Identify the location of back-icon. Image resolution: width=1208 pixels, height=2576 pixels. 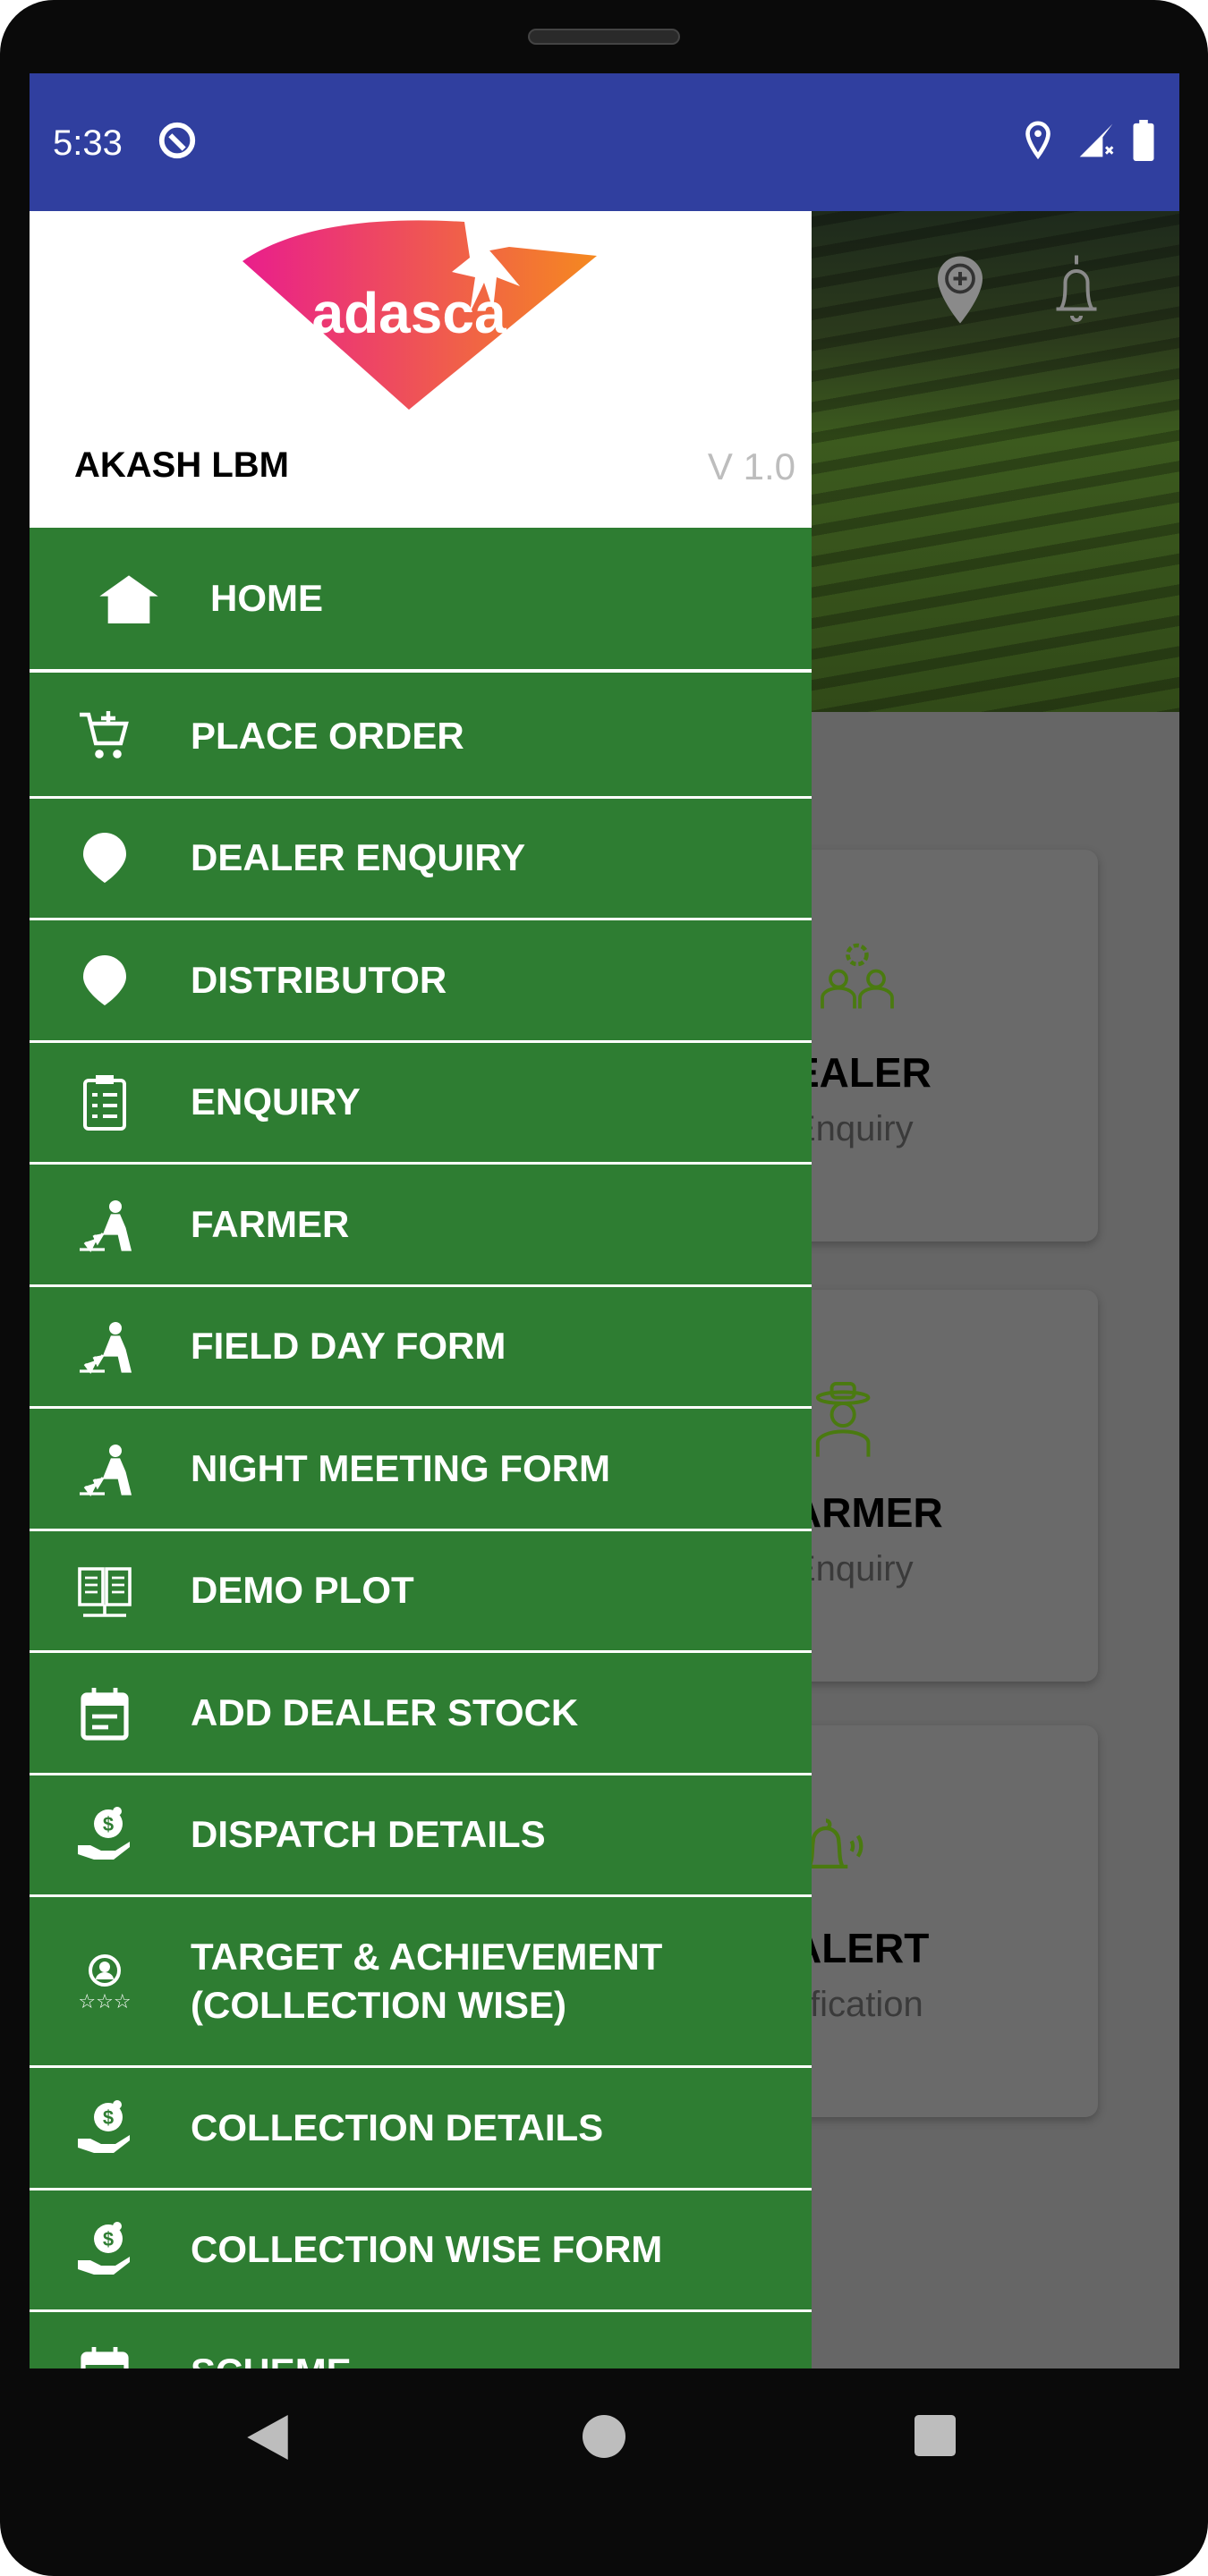
(267, 2437).